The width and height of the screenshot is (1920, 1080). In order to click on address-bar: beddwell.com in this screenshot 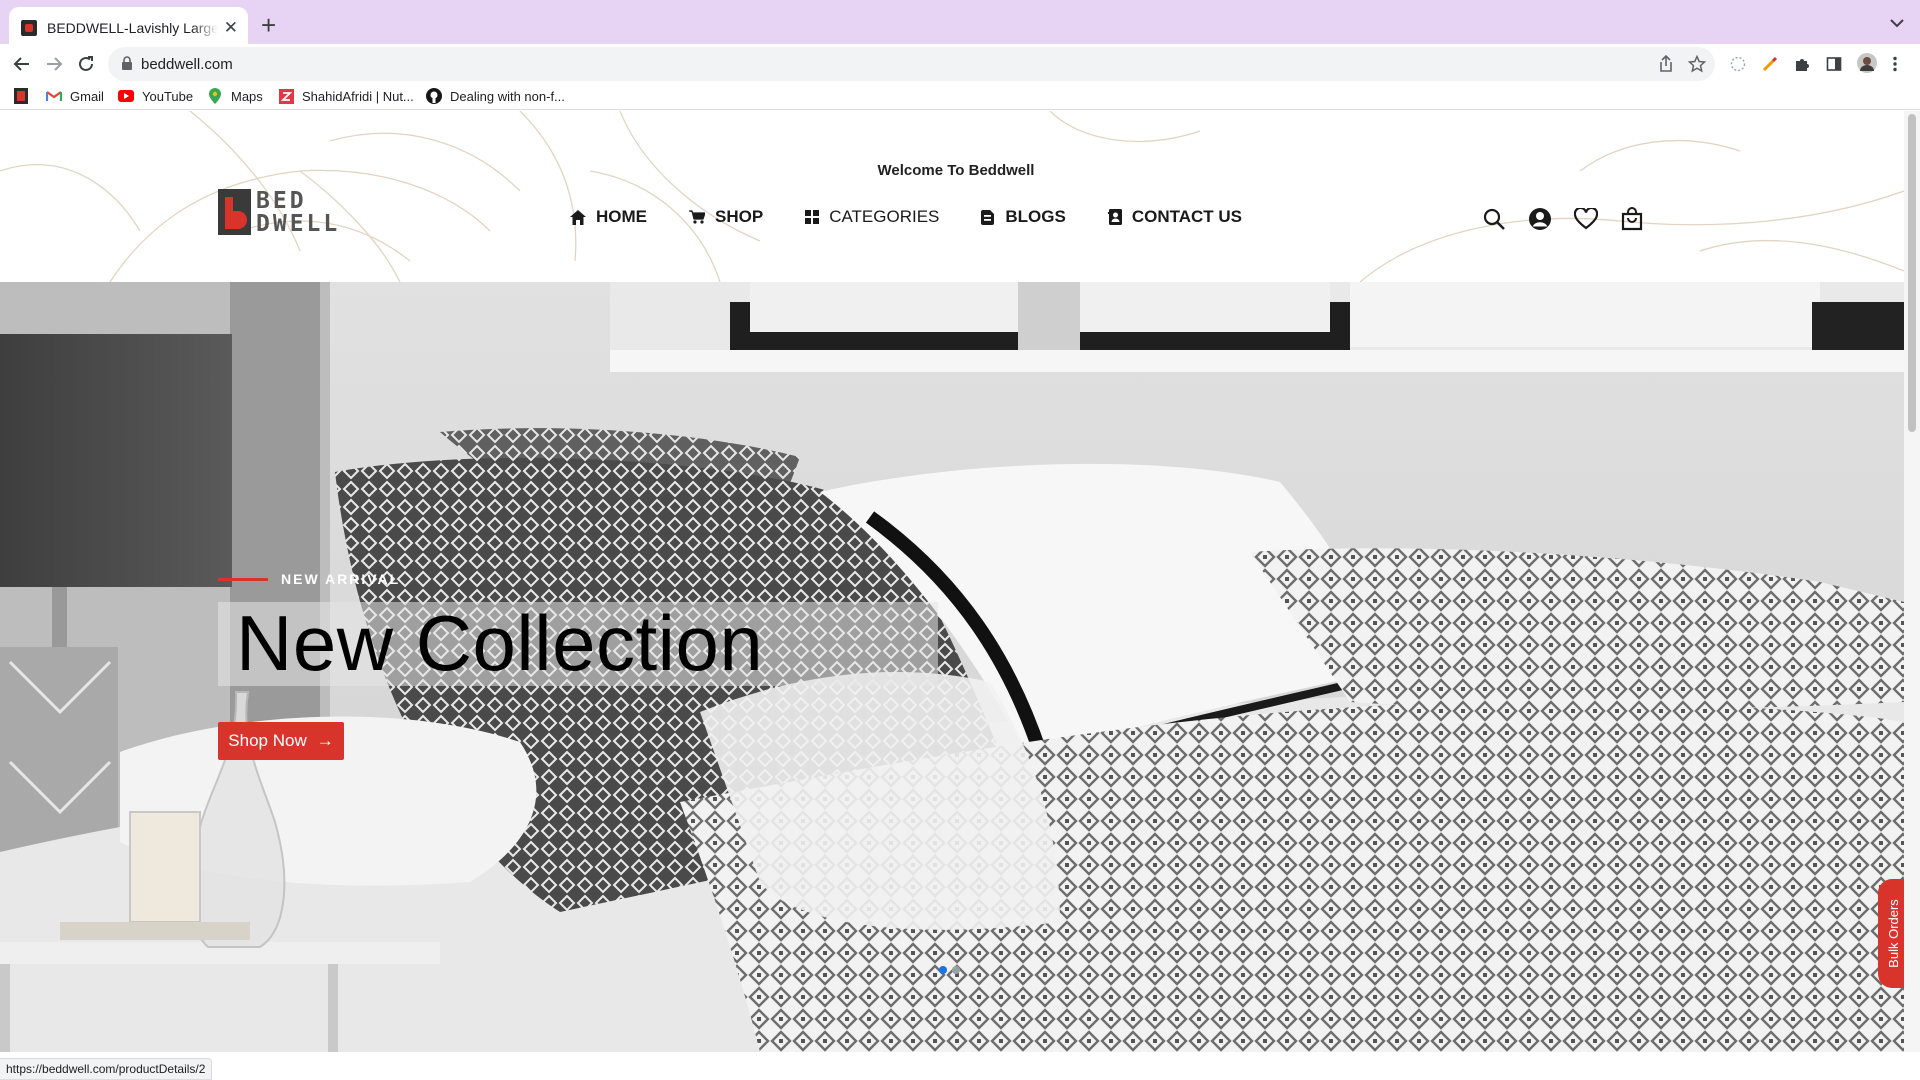, I will do `click(911, 64)`.